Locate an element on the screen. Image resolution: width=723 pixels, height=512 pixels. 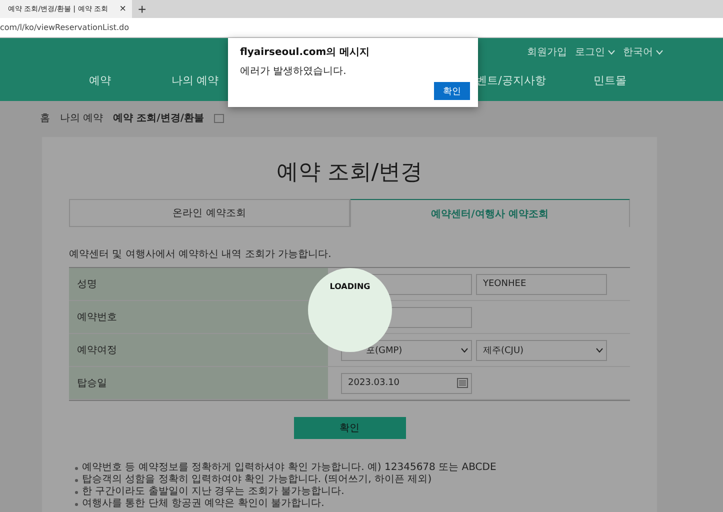
header-link: 로그인 is located at coordinates (595, 52).